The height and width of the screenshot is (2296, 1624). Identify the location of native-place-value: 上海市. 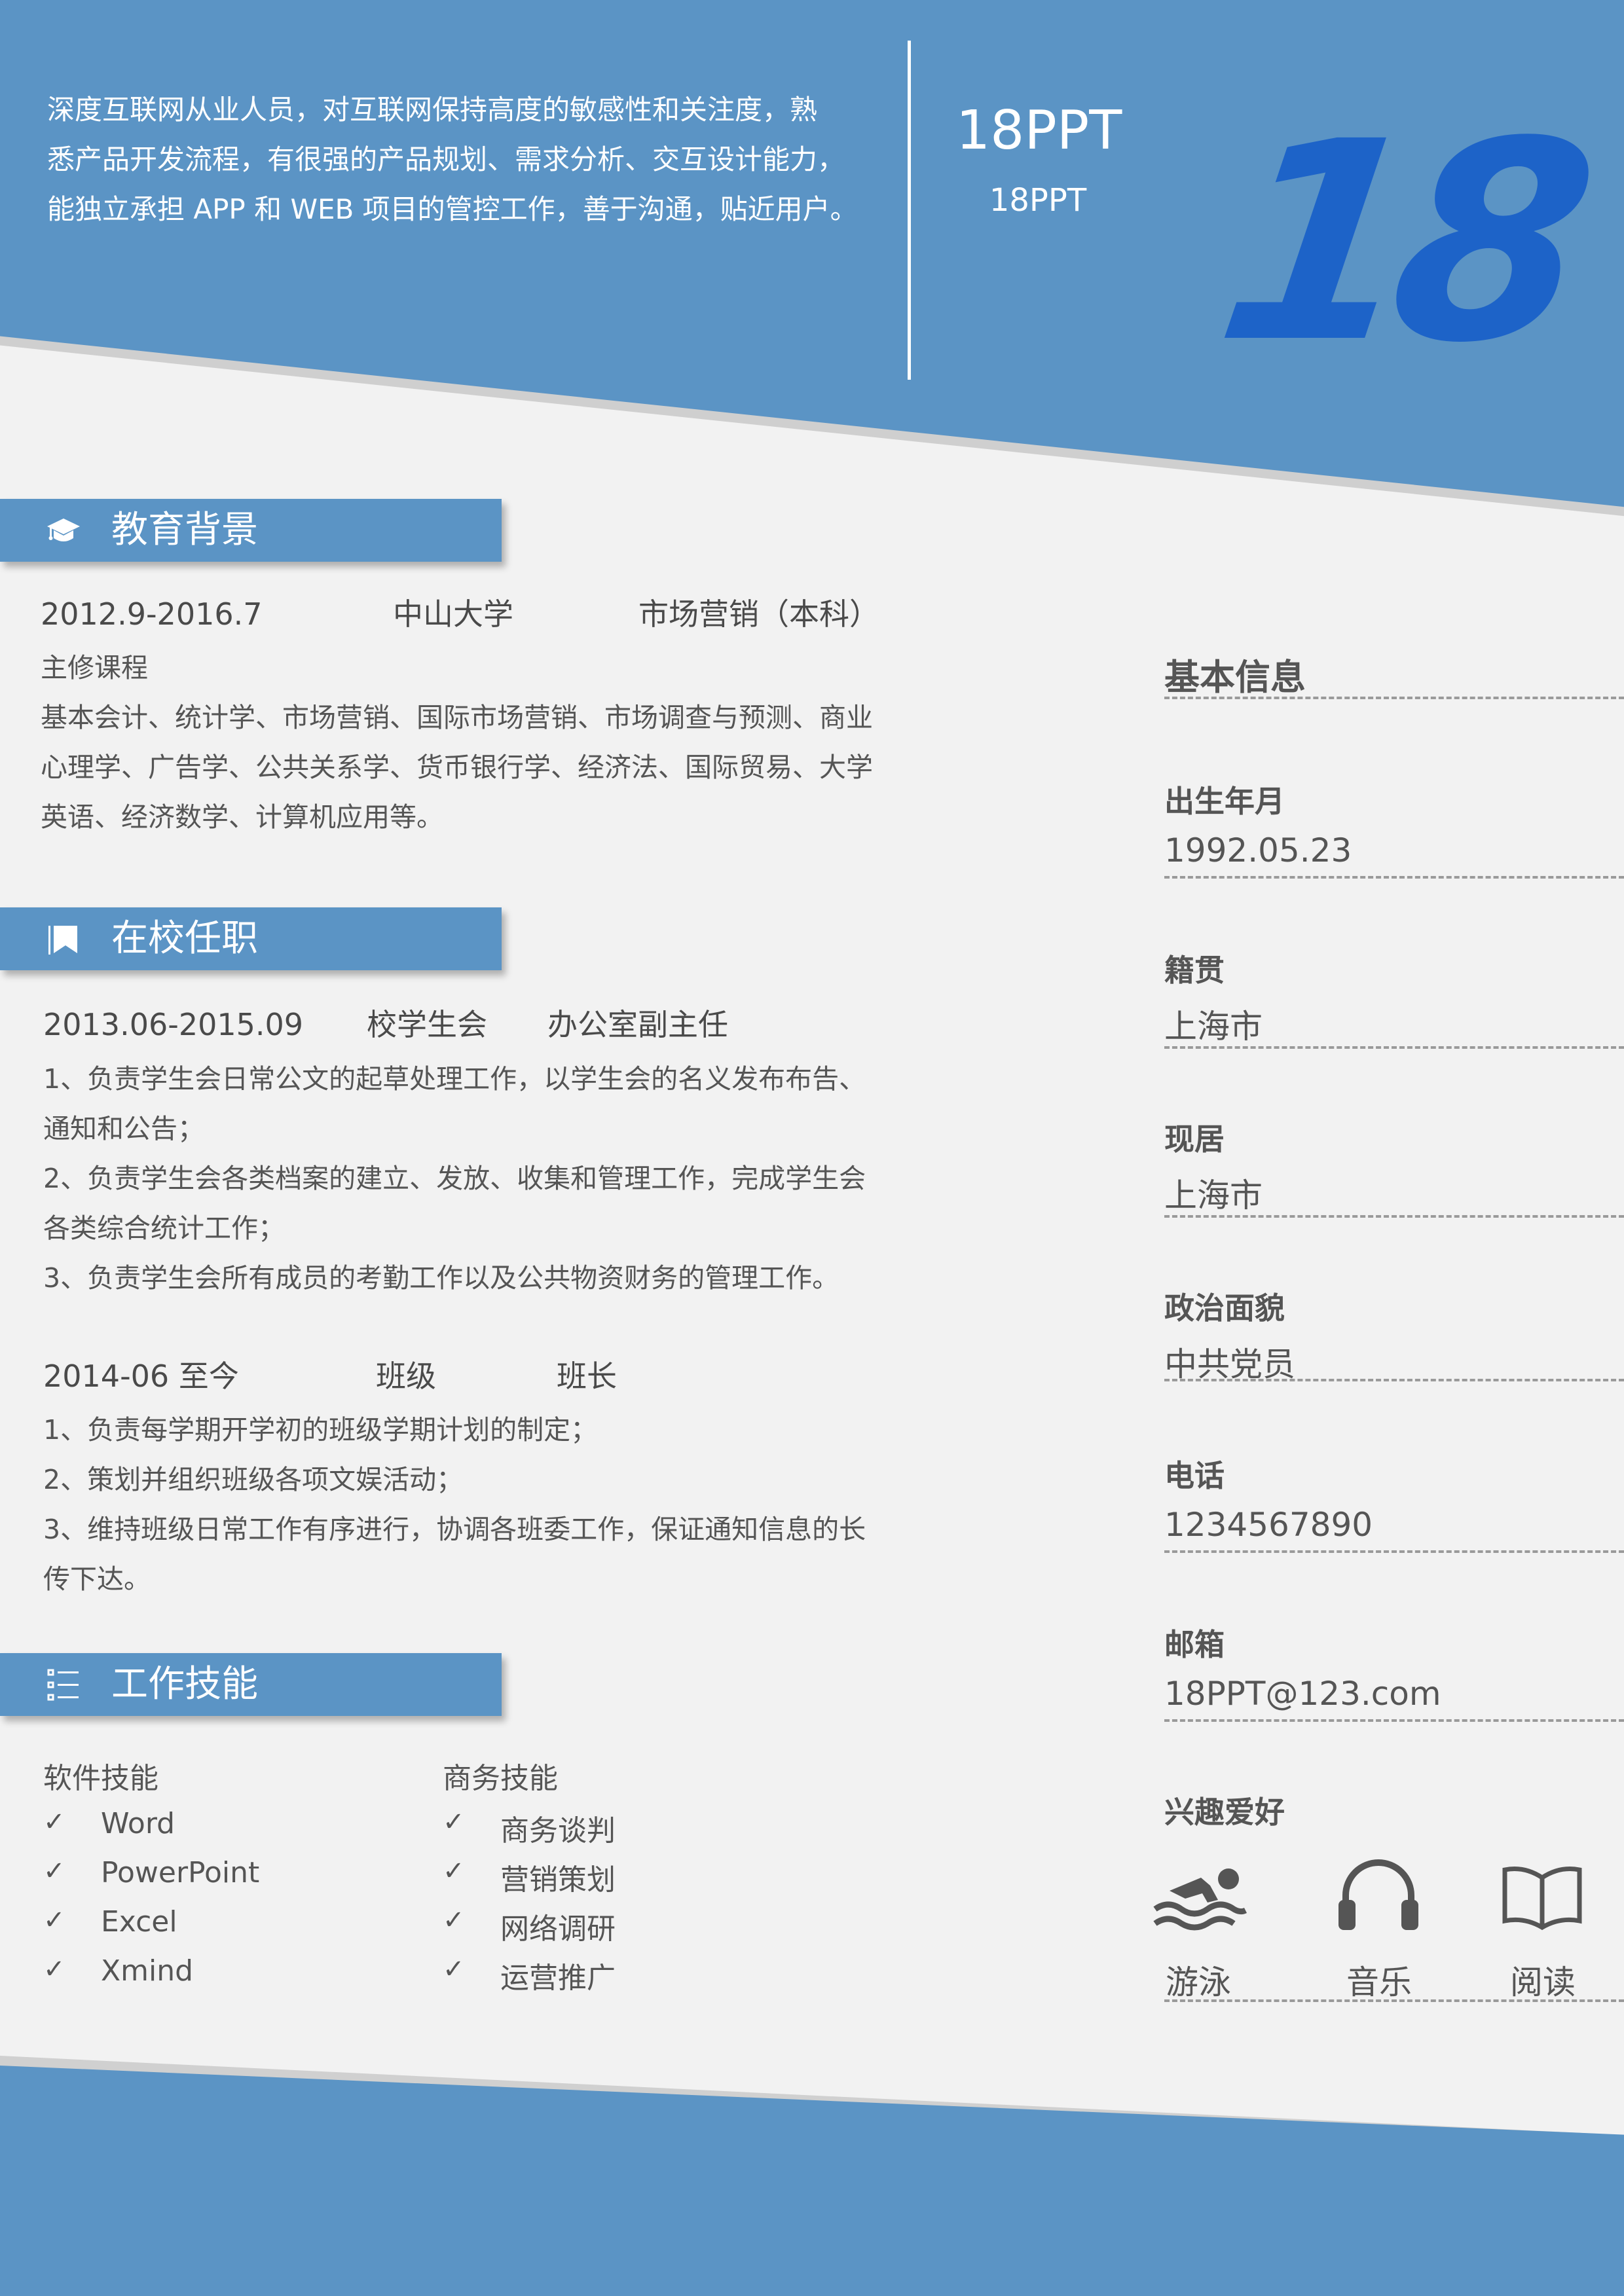
(1213, 1027).